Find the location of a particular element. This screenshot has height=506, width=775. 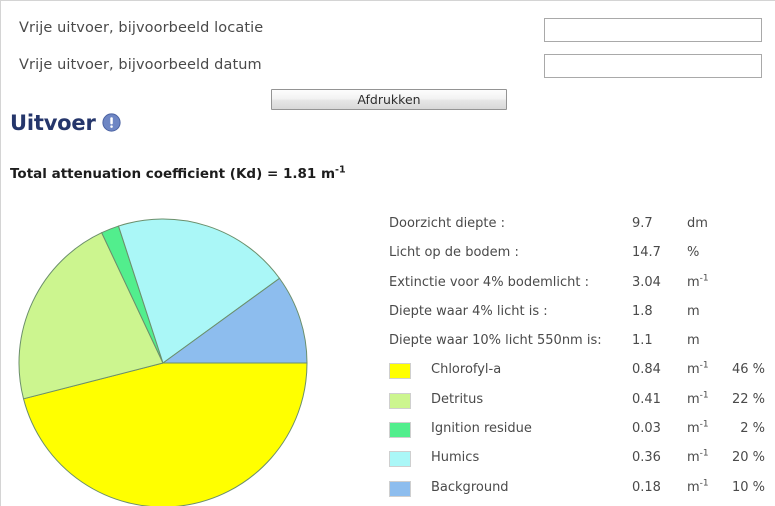

result-value: 3.04 is located at coordinates (646, 282).